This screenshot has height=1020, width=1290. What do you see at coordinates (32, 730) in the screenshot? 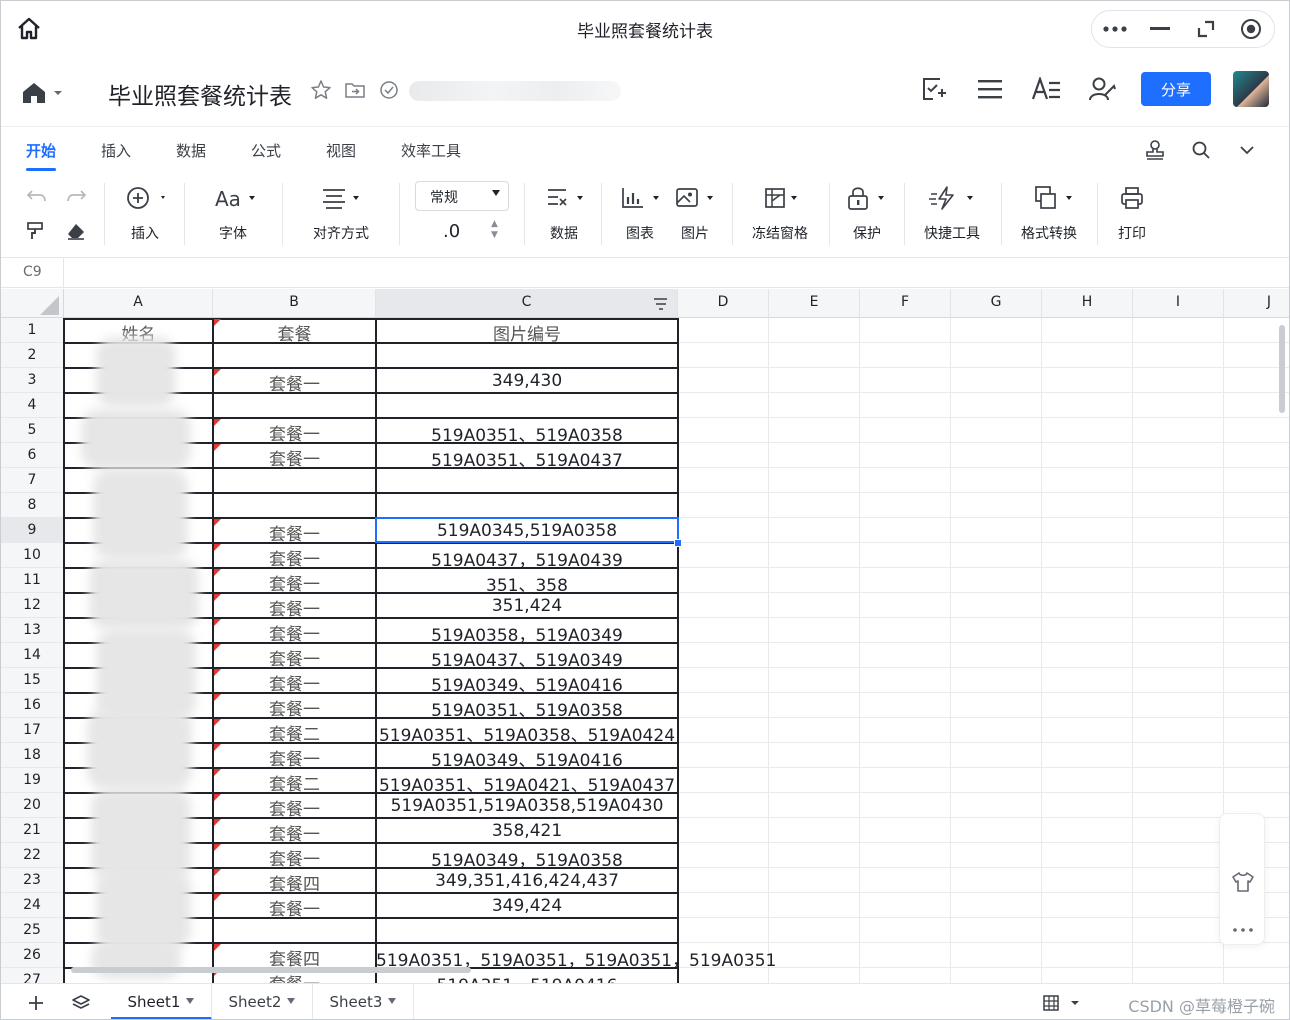
I see `row-header: 17` at bounding box center [32, 730].